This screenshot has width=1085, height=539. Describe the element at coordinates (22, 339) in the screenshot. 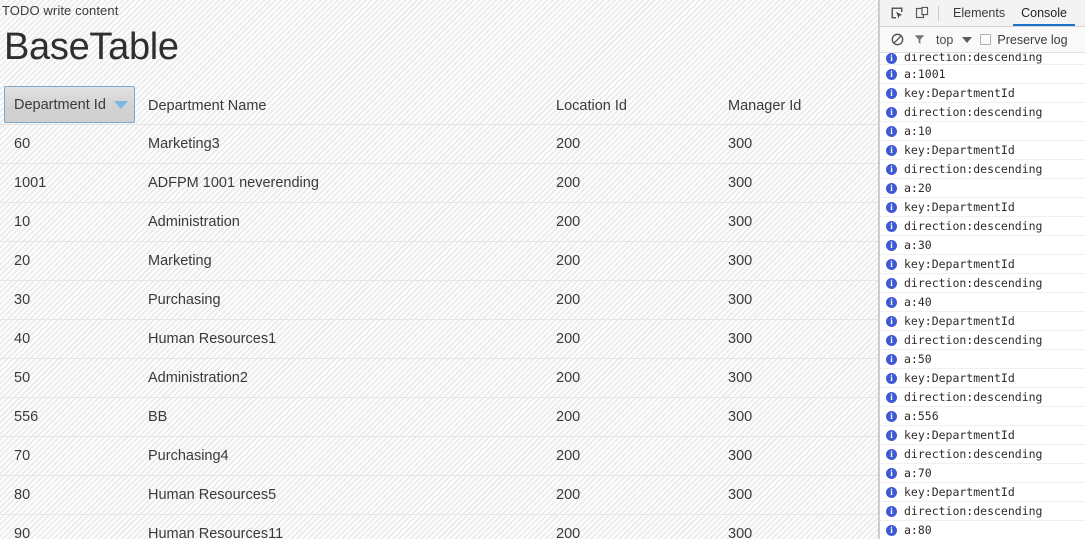

I see `cell-department-id: 40` at that location.